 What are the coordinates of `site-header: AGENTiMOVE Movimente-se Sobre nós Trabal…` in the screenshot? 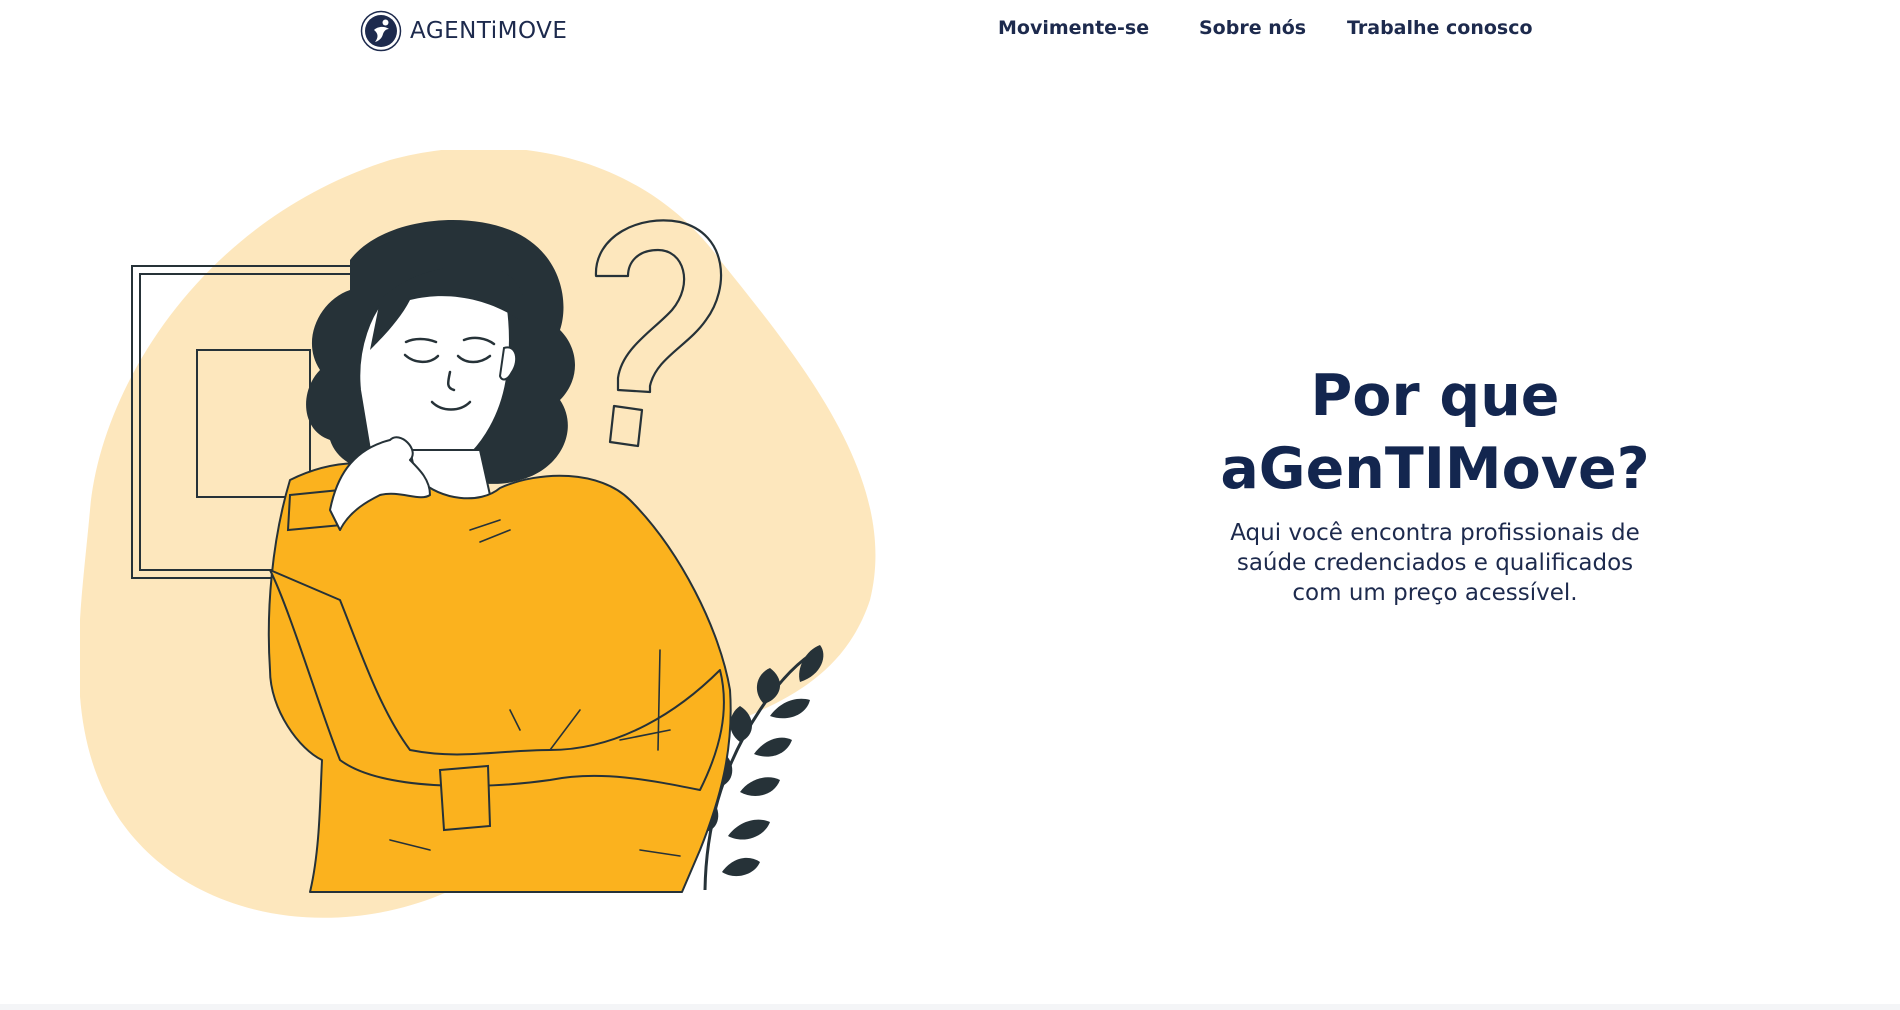 It's located at (950, 31).